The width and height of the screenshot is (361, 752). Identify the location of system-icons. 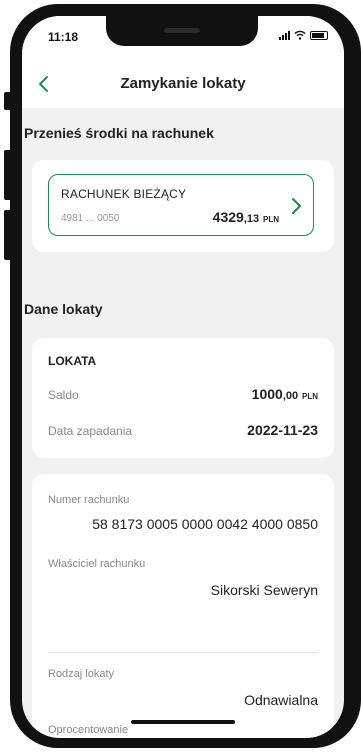
(303, 35).